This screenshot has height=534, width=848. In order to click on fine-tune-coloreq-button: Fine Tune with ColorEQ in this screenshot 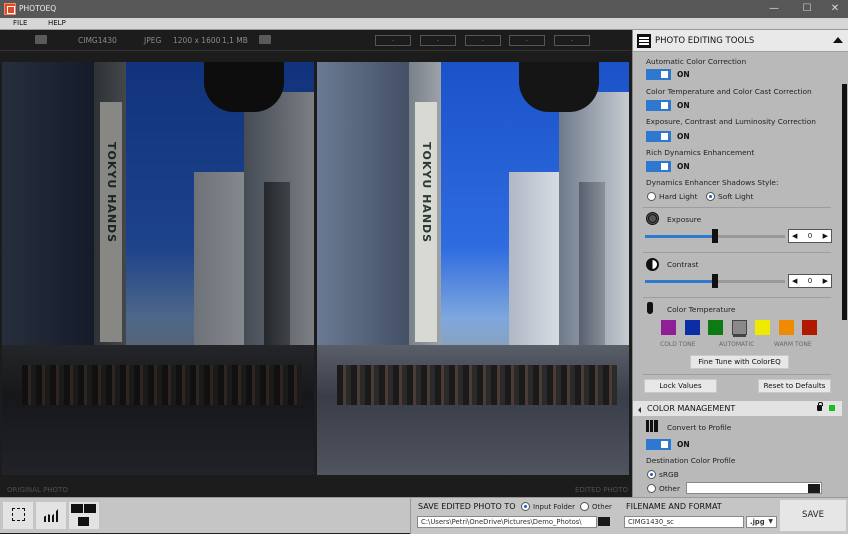, I will do `click(739, 362)`.